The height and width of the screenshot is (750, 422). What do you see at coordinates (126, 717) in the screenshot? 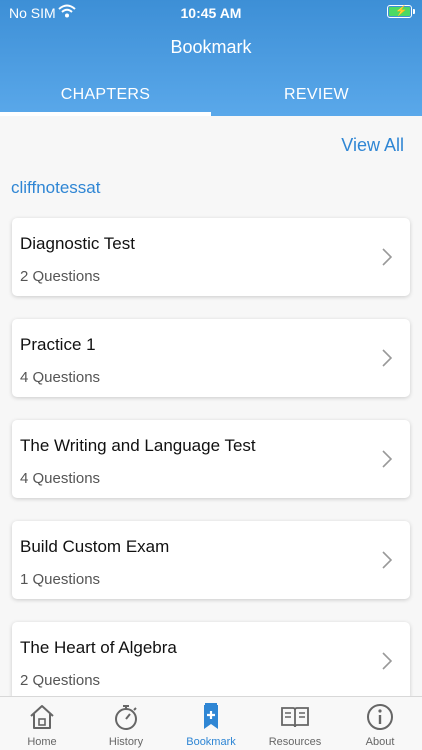
I see `stopwatch-icon` at bounding box center [126, 717].